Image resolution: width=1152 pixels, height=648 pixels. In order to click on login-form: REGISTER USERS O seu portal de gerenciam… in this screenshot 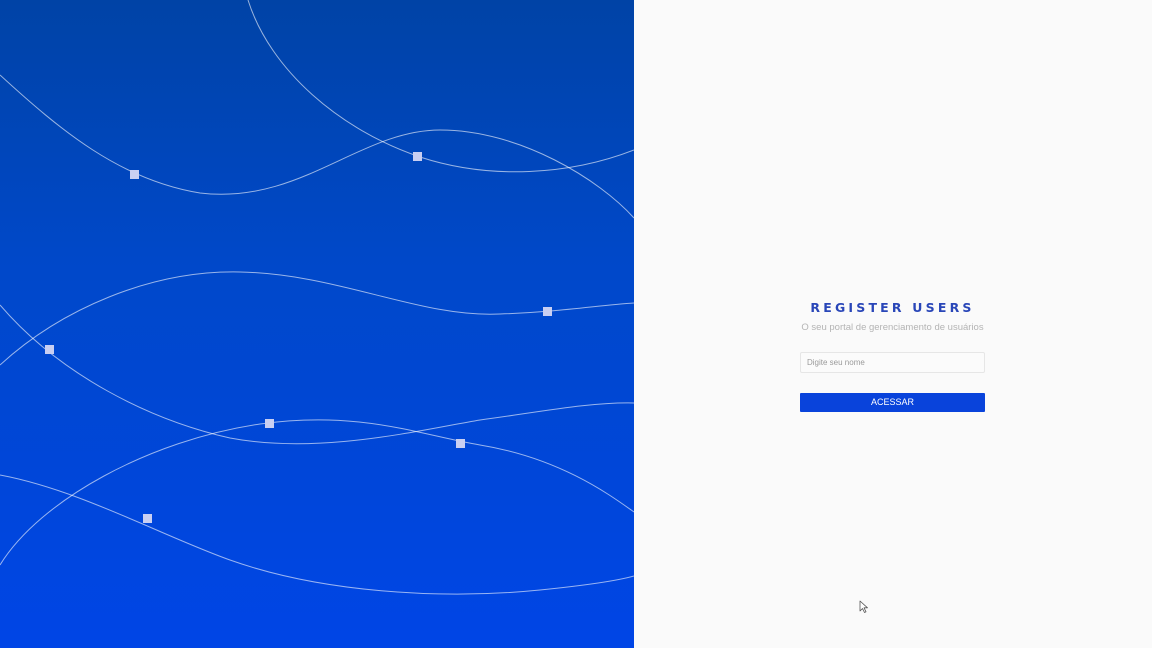, I will do `click(892, 356)`.